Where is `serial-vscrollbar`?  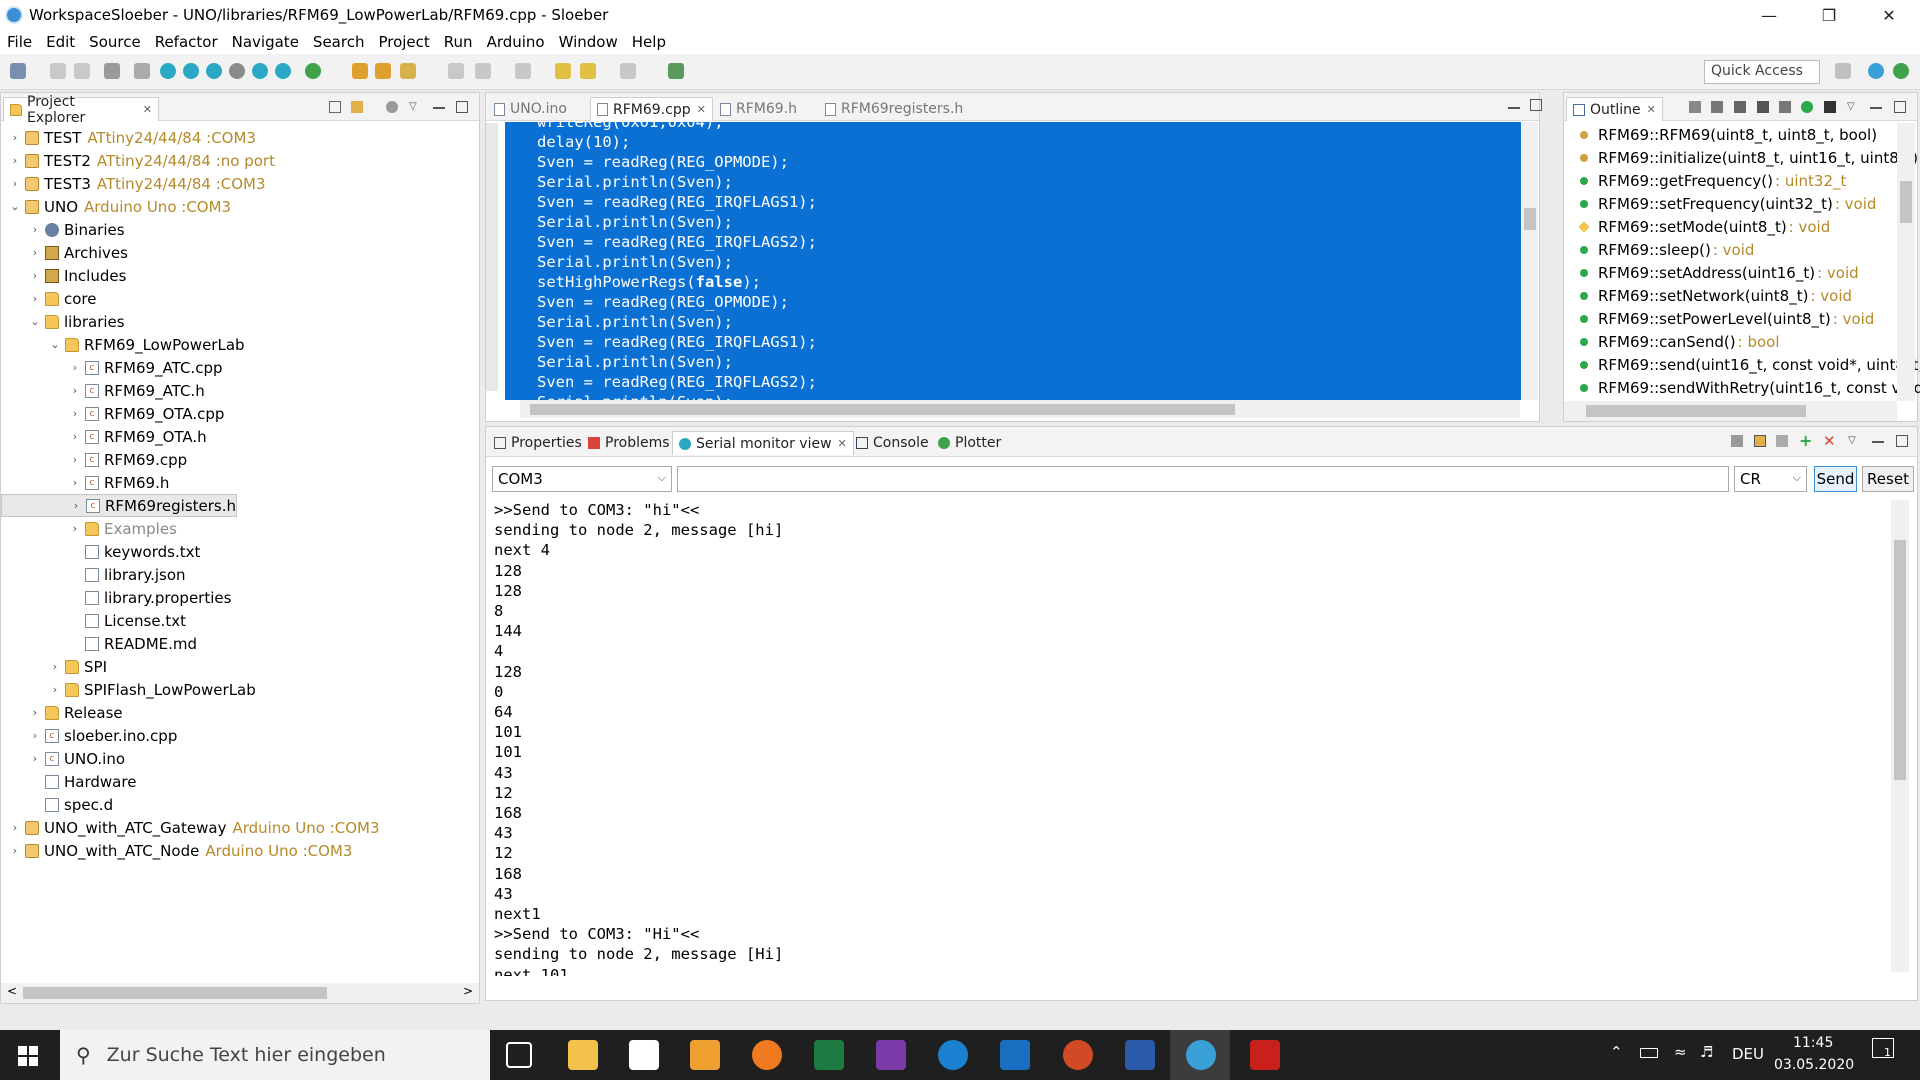 serial-vscrollbar is located at coordinates (1900, 736).